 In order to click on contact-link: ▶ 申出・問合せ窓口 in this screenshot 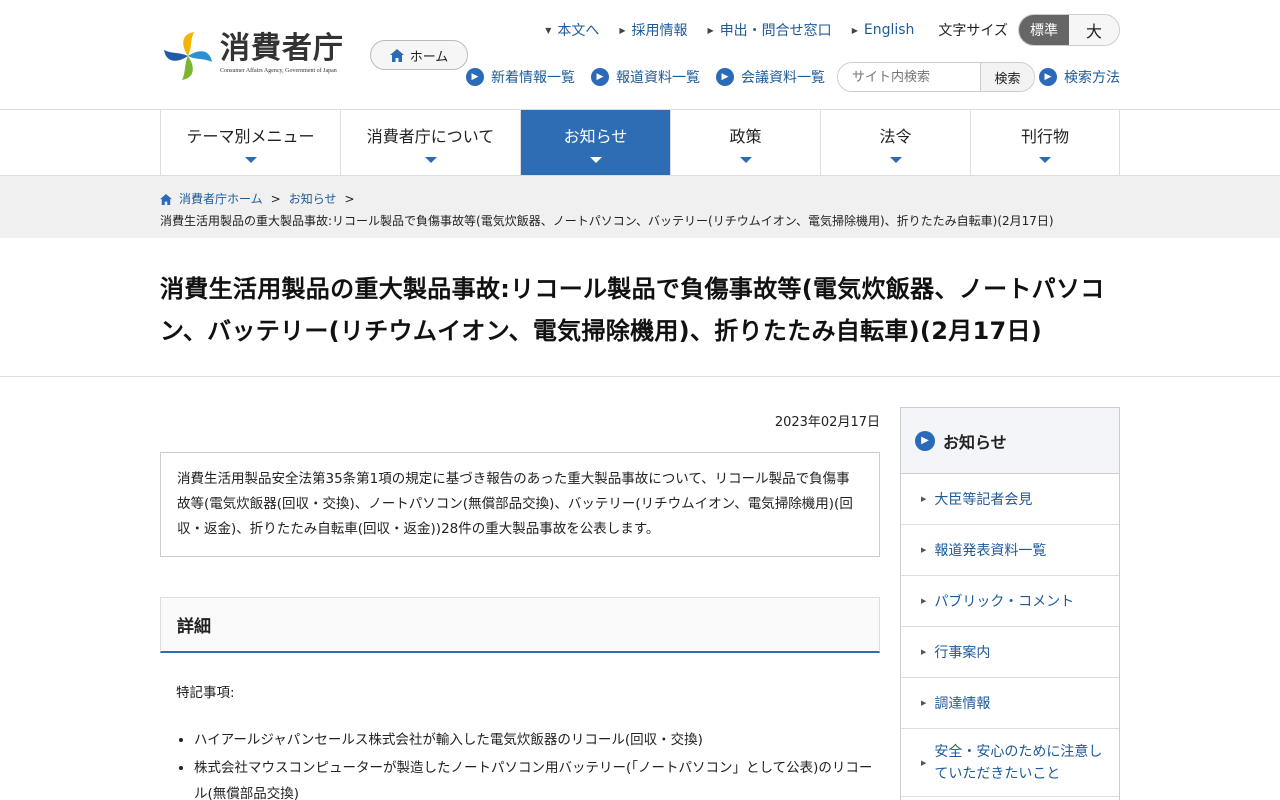, I will do `click(770, 30)`.